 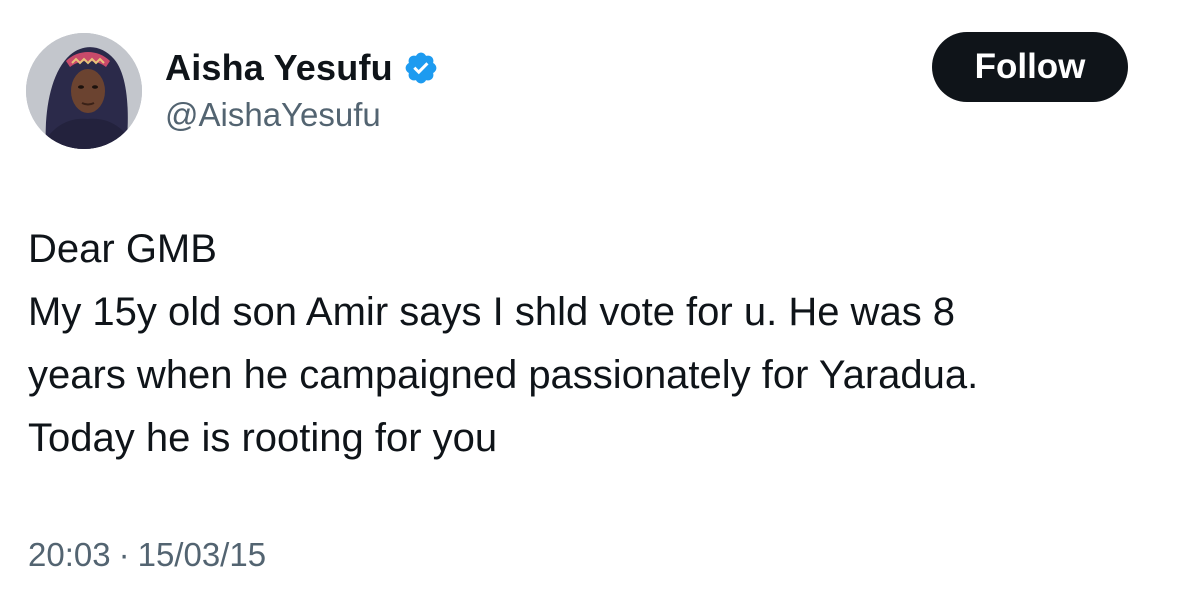 I want to click on tweet-date-link: 15/03/15, so click(x=202, y=555).